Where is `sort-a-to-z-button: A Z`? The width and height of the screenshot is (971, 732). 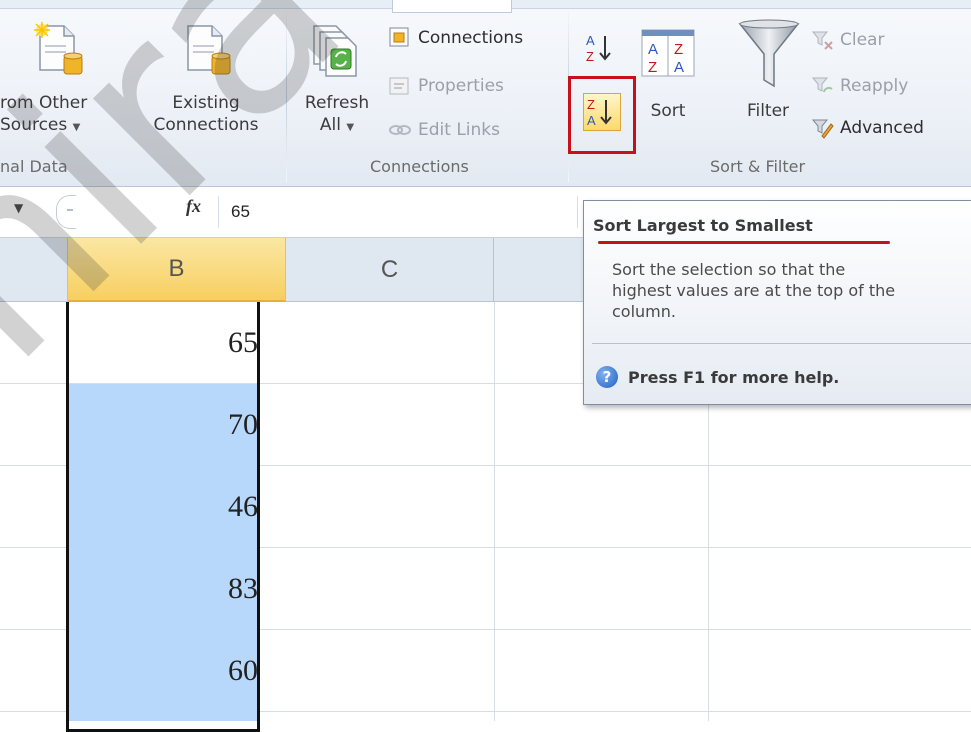 sort-a-to-z-button: A Z is located at coordinates (600, 48).